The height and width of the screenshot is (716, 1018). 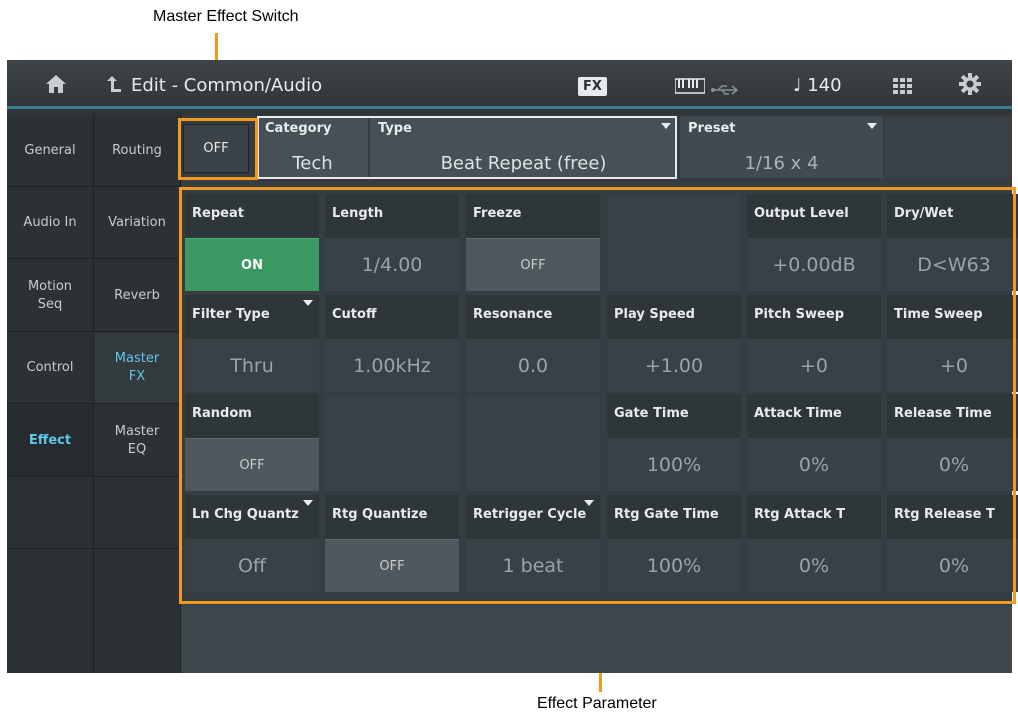 I want to click on preset-selector: Preset 1/16 x 4, so click(x=781, y=147).